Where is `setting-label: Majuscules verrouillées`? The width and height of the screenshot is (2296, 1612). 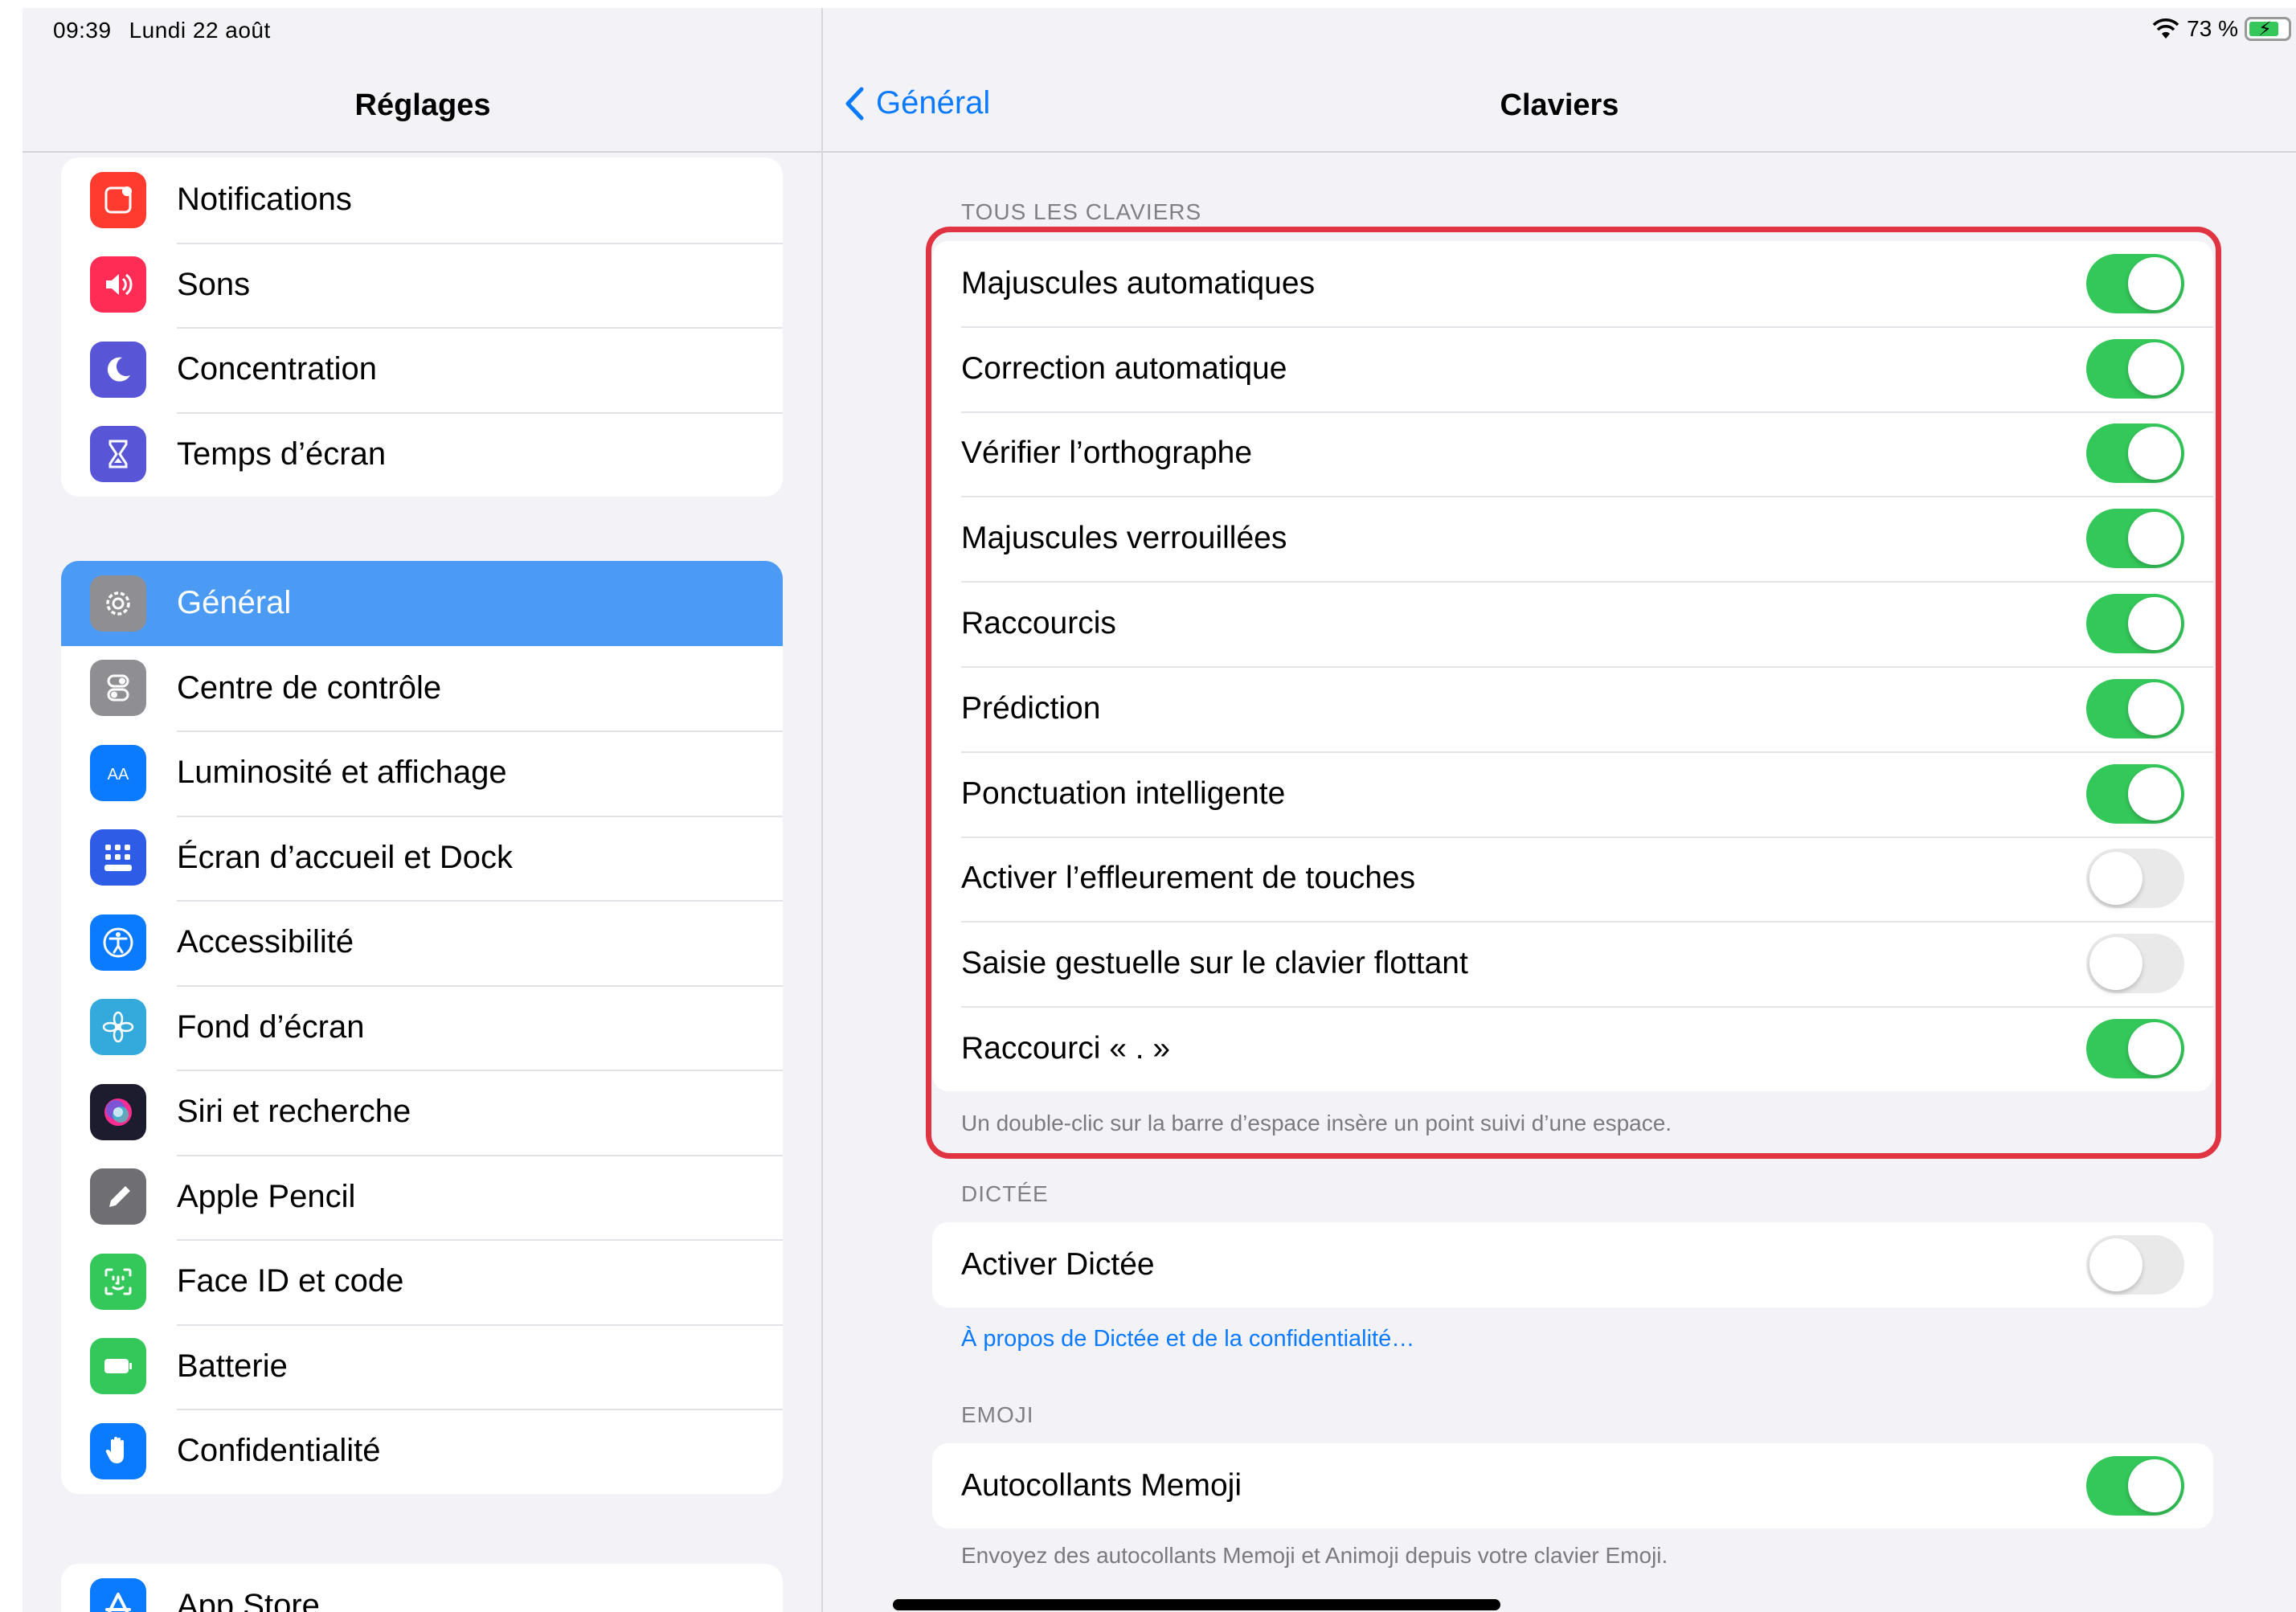
setting-label: Majuscules verrouillées is located at coordinates (1124, 538).